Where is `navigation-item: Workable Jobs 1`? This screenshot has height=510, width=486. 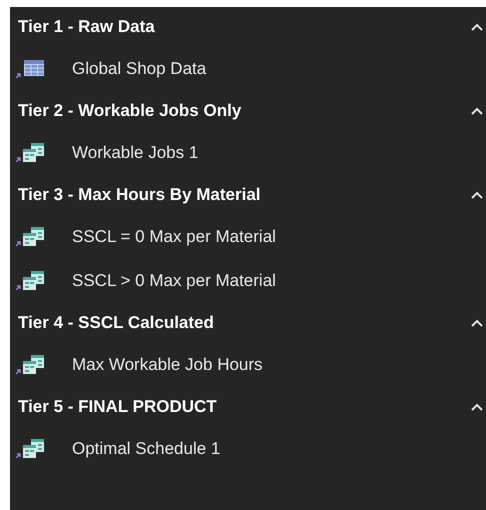
navigation-item: Workable Jobs 1 is located at coordinates (248, 153).